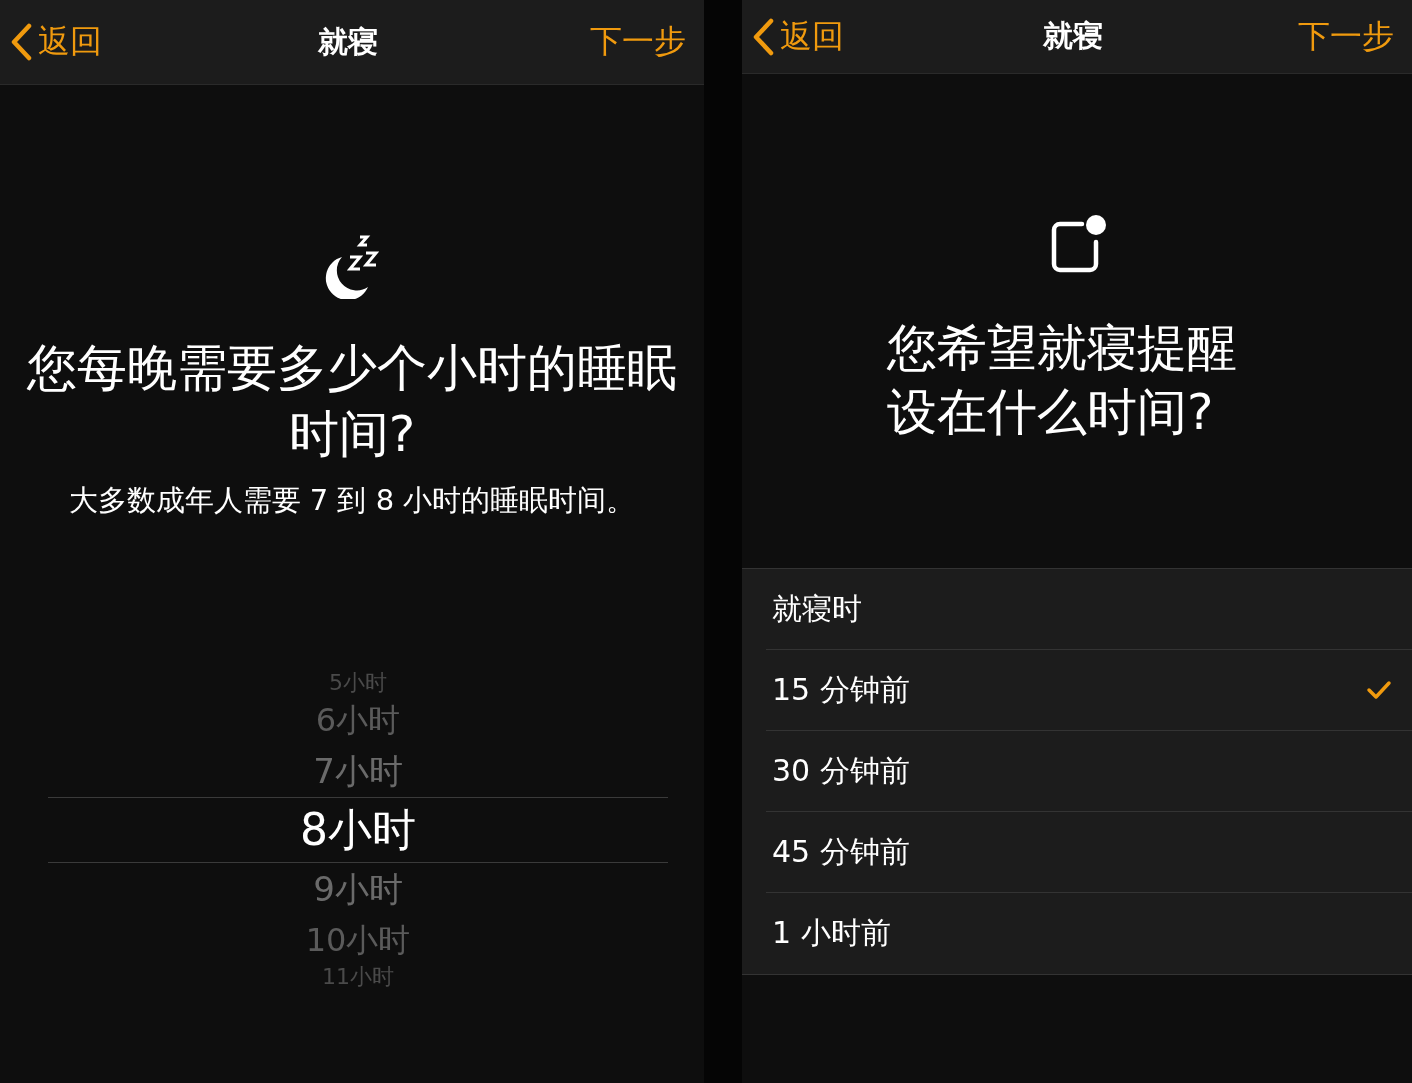 The height and width of the screenshot is (1083, 1412). Describe the element at coordinates (352, 401) in the screenshot. I see `question-heading: 您每晚需要多少个小时的睡眠时间?` at that location.